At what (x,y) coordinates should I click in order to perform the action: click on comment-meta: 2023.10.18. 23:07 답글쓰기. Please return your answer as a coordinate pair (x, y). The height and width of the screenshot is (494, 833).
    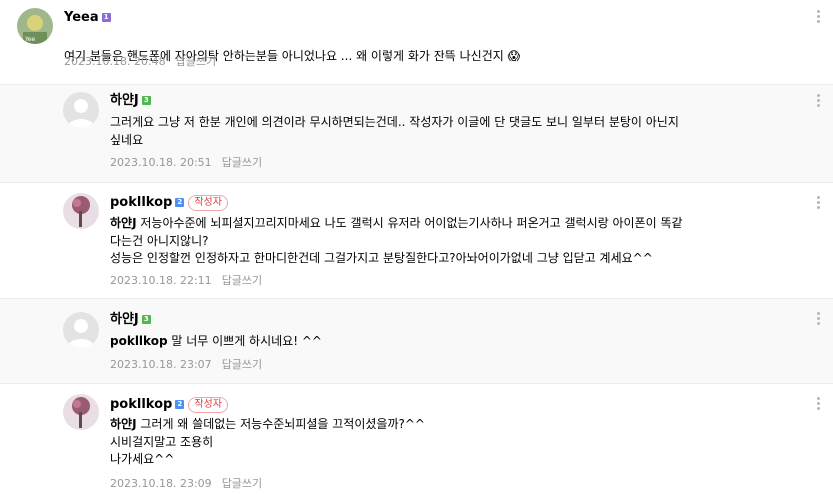
    Looking at the image, I should click on (186, 365).